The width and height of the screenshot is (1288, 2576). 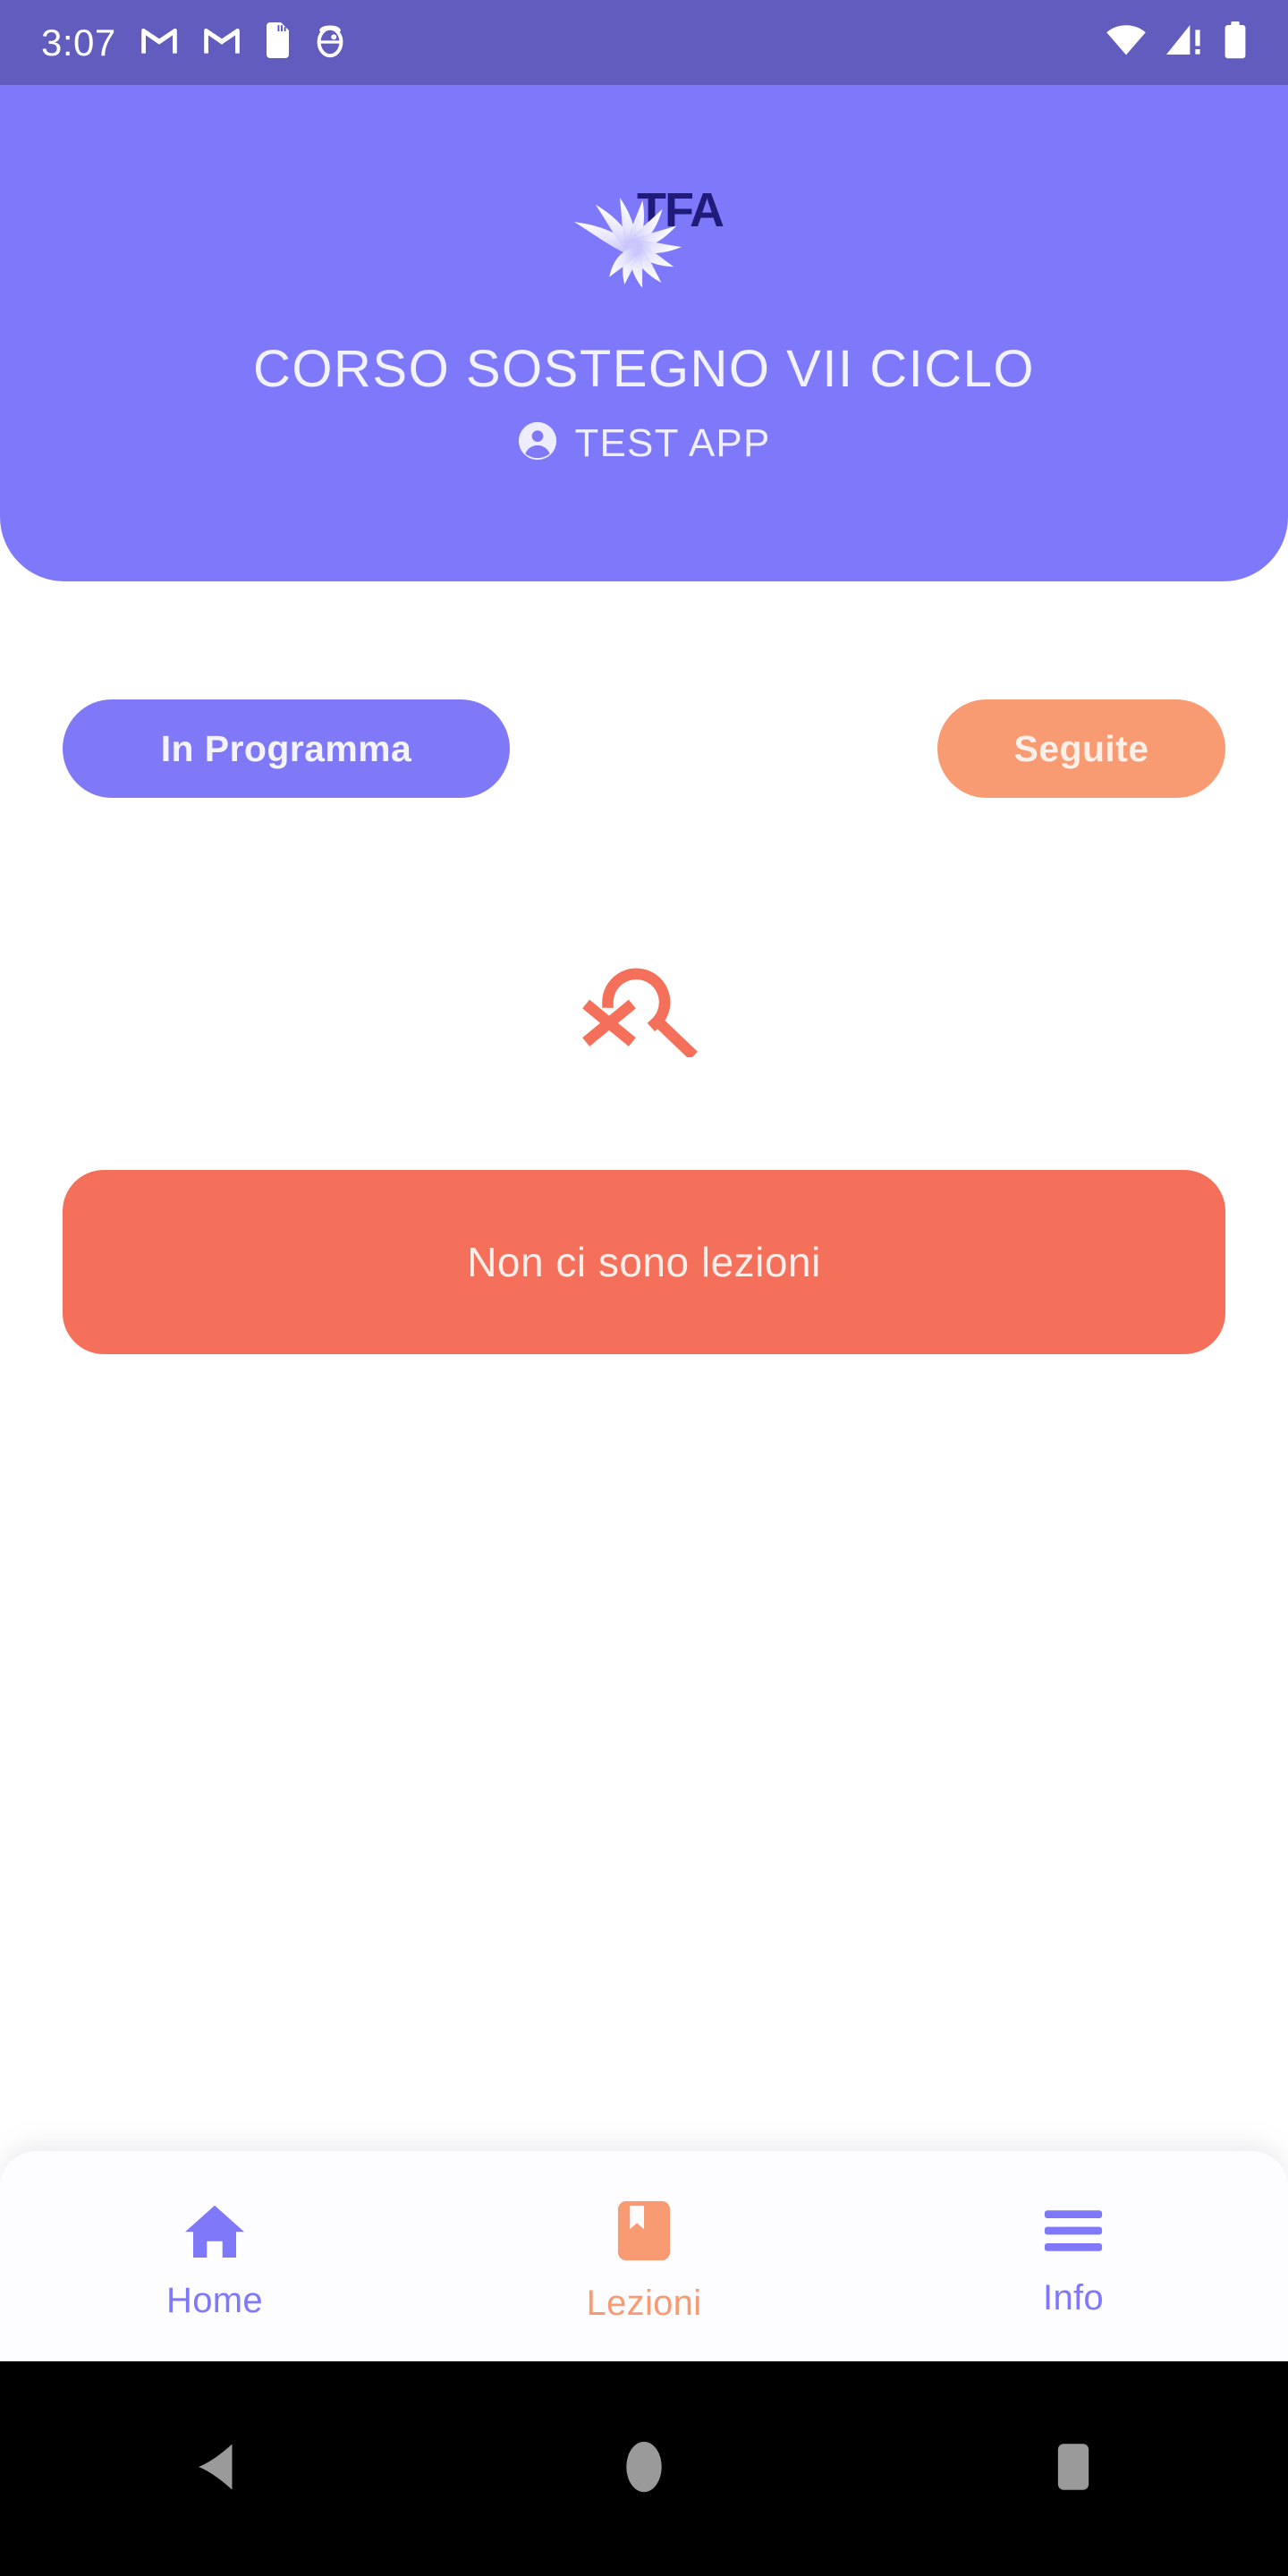 I want to click on recents-square-icon, so click(x=1073, y=2469).